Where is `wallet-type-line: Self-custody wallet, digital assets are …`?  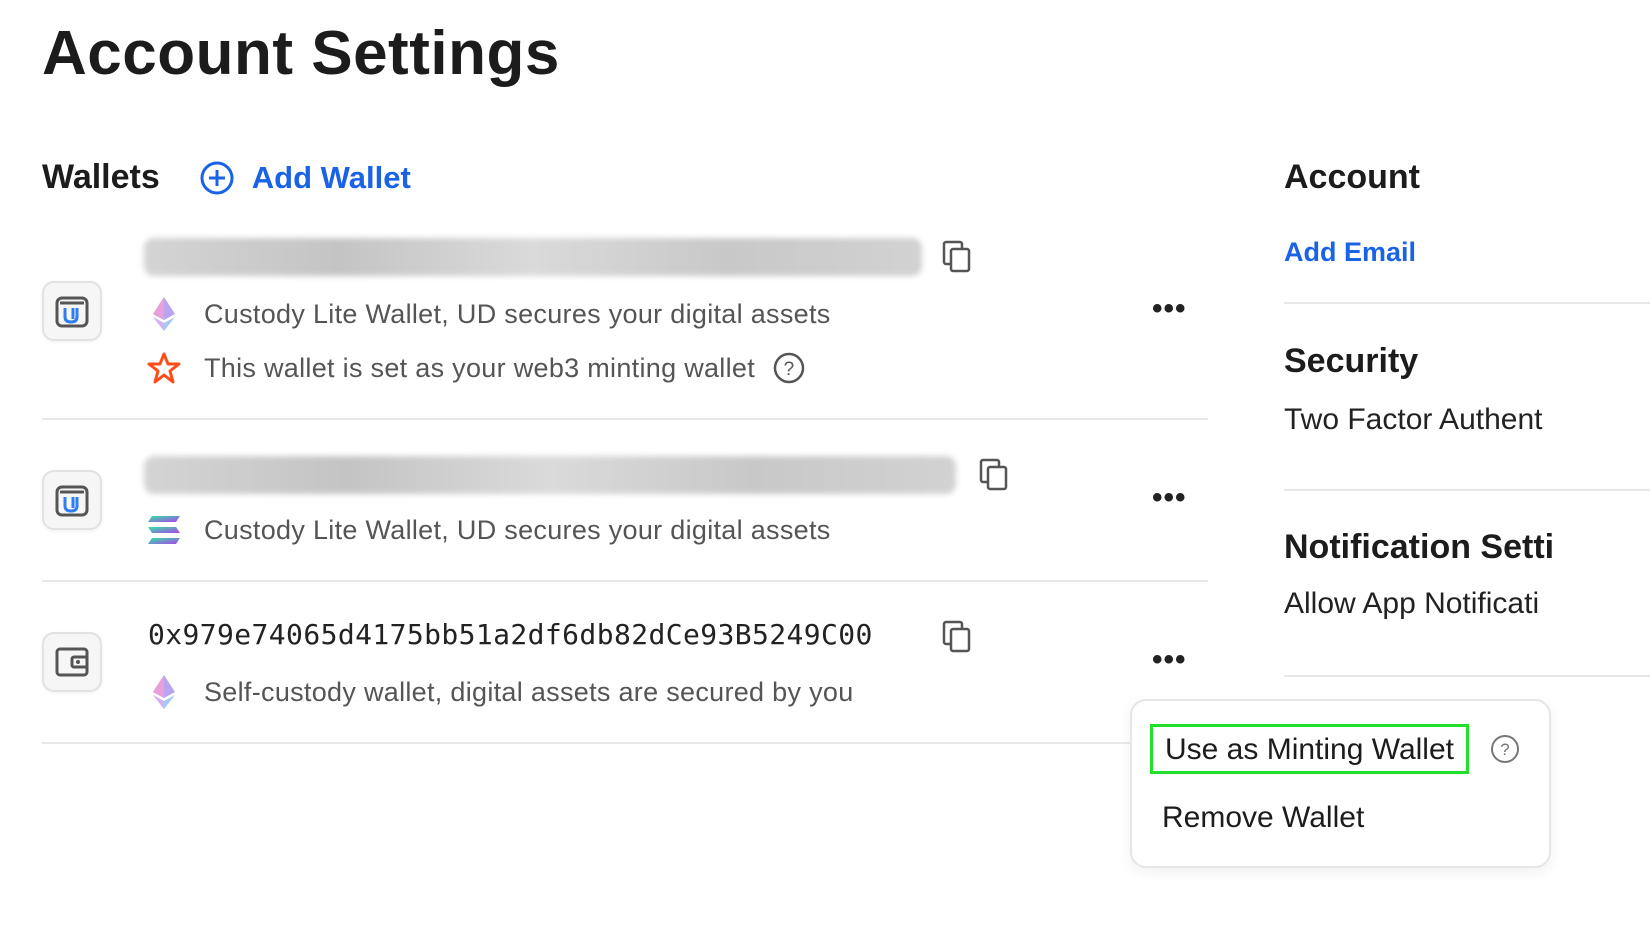 wallet-type-line: Self-custody wallet, digital assets are … is located at coordinates (499, 692).